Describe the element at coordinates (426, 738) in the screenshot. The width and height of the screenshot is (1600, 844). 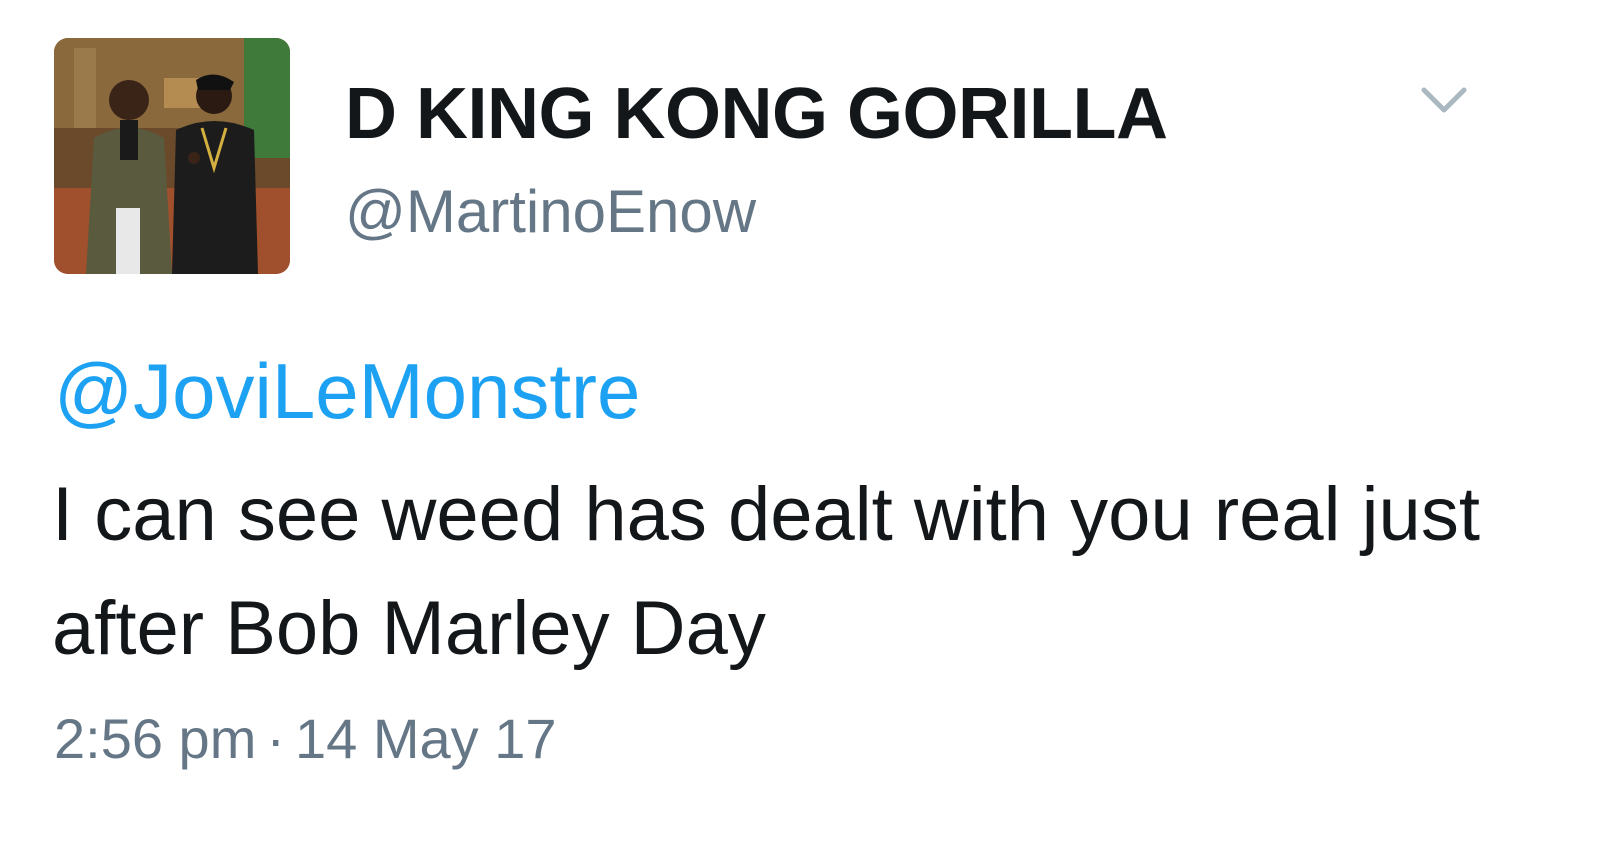
I see `tweet-date: 14 May 17` at that location.